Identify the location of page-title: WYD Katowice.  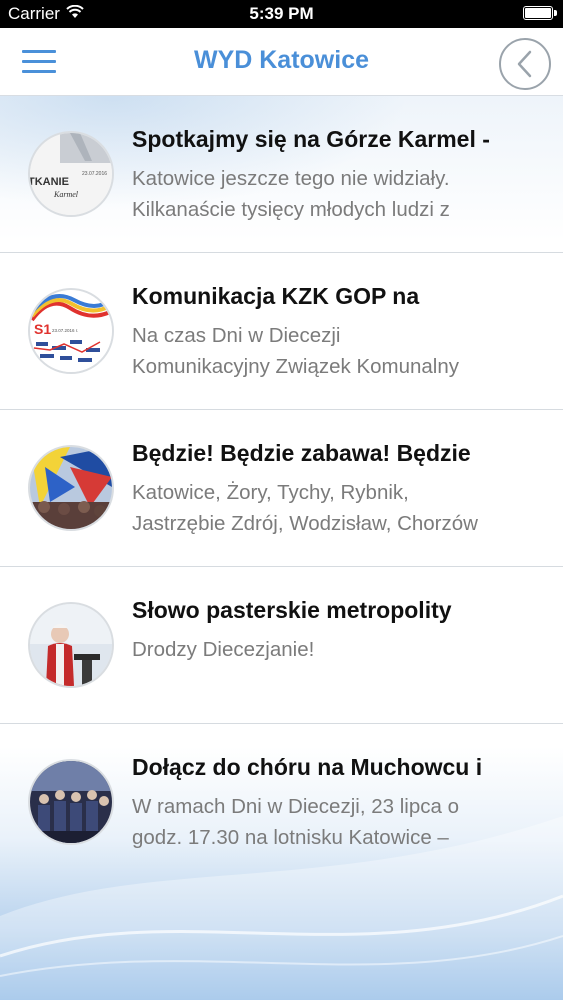
(281, 60).